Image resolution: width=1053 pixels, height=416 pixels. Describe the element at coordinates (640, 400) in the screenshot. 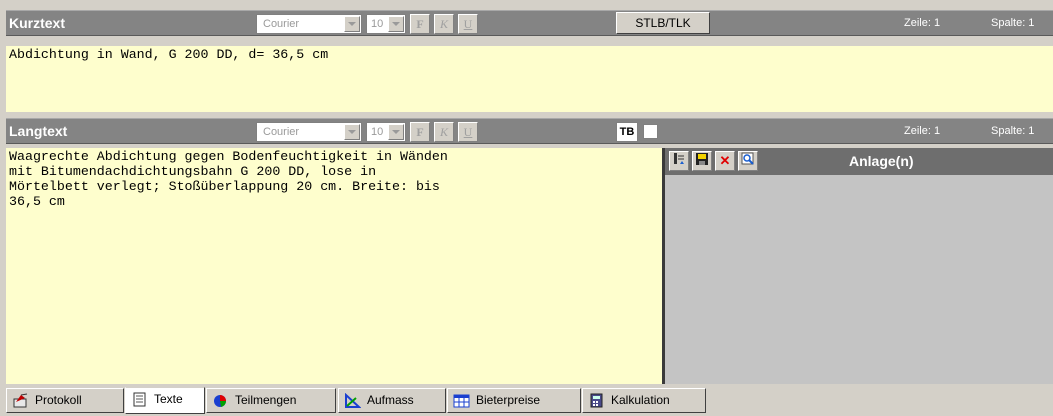

I see `tab-label: Kalkulation` at that location.